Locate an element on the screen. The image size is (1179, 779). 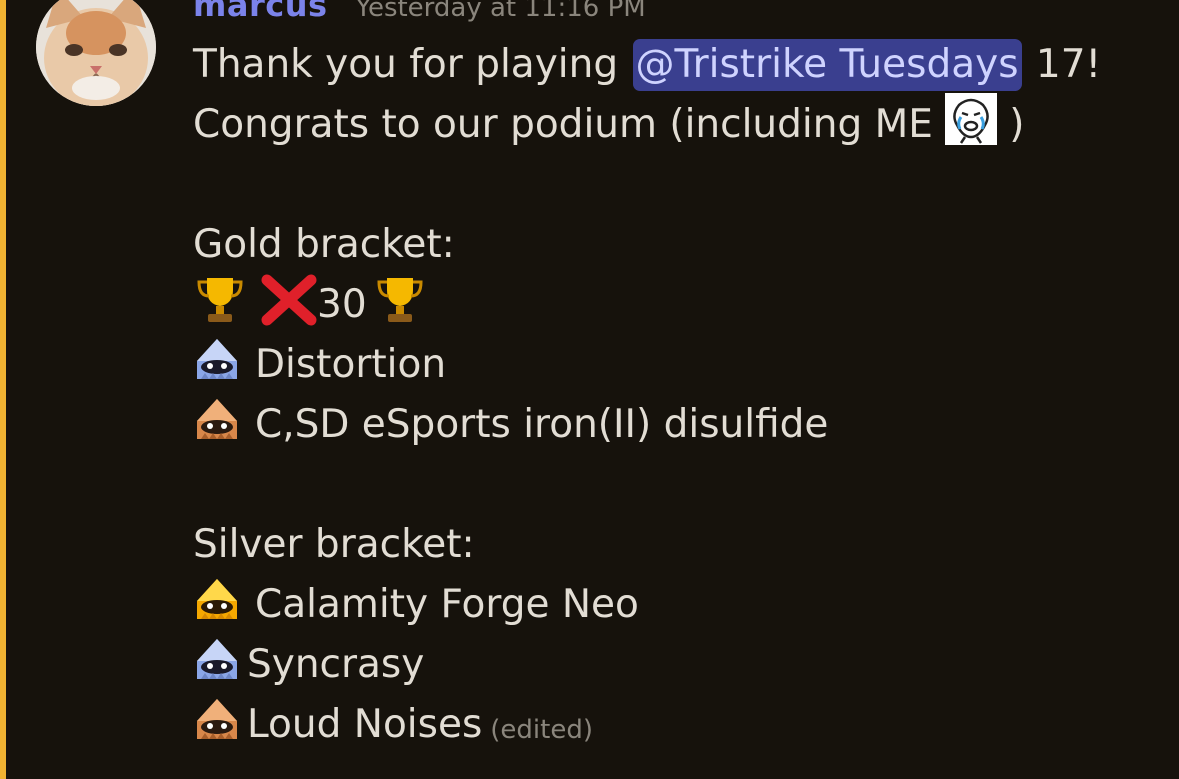
silver-first-place: Calamity Forge Neo is located at coordinates (416, 604).